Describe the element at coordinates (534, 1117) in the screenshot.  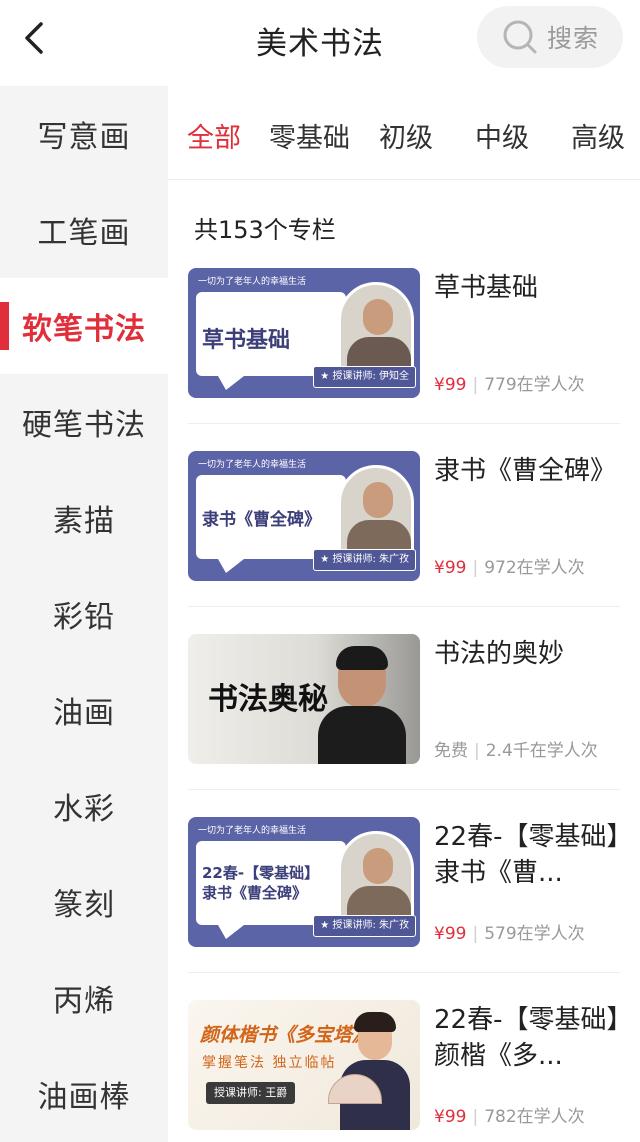
I see `course-learners: 782在学人次` at that location.